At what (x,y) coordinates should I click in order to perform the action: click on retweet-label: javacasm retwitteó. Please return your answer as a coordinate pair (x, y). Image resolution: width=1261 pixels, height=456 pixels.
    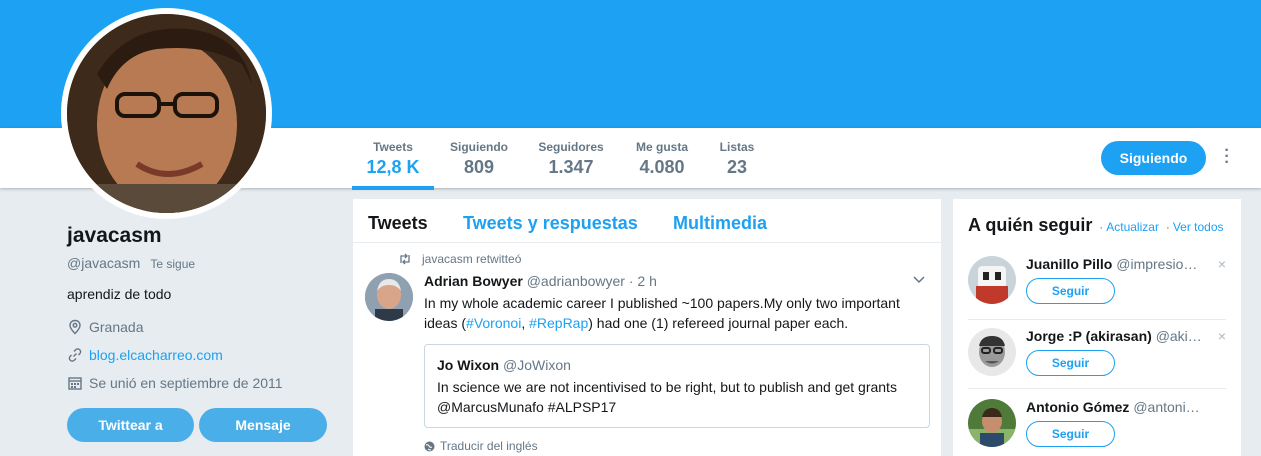
    Looking at the image, I should click on (471, 259).